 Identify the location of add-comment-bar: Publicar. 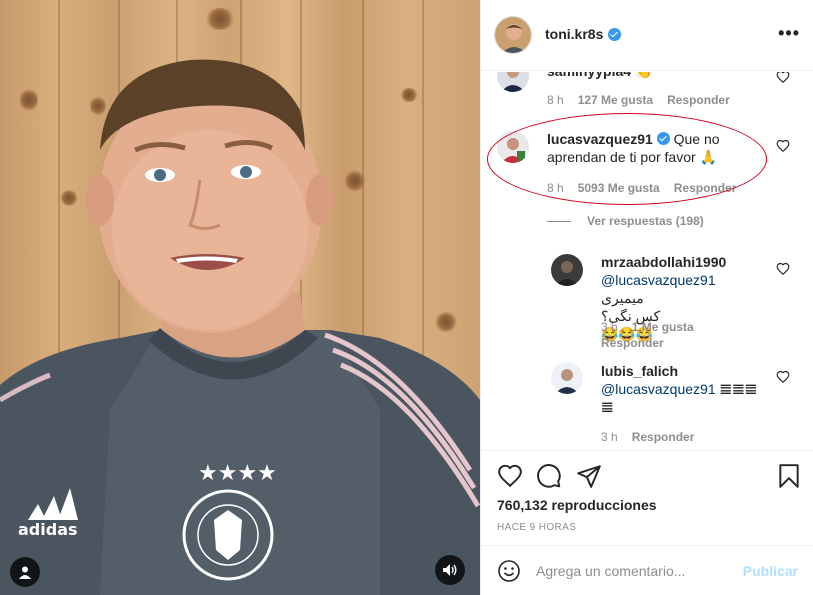
(647, 570).